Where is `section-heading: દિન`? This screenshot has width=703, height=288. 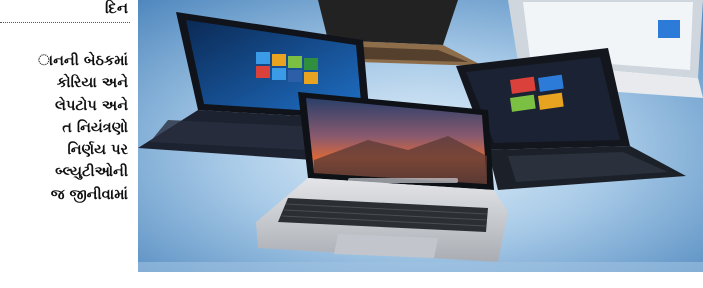
section-heading: દિન is located at coordinates (116, 8).